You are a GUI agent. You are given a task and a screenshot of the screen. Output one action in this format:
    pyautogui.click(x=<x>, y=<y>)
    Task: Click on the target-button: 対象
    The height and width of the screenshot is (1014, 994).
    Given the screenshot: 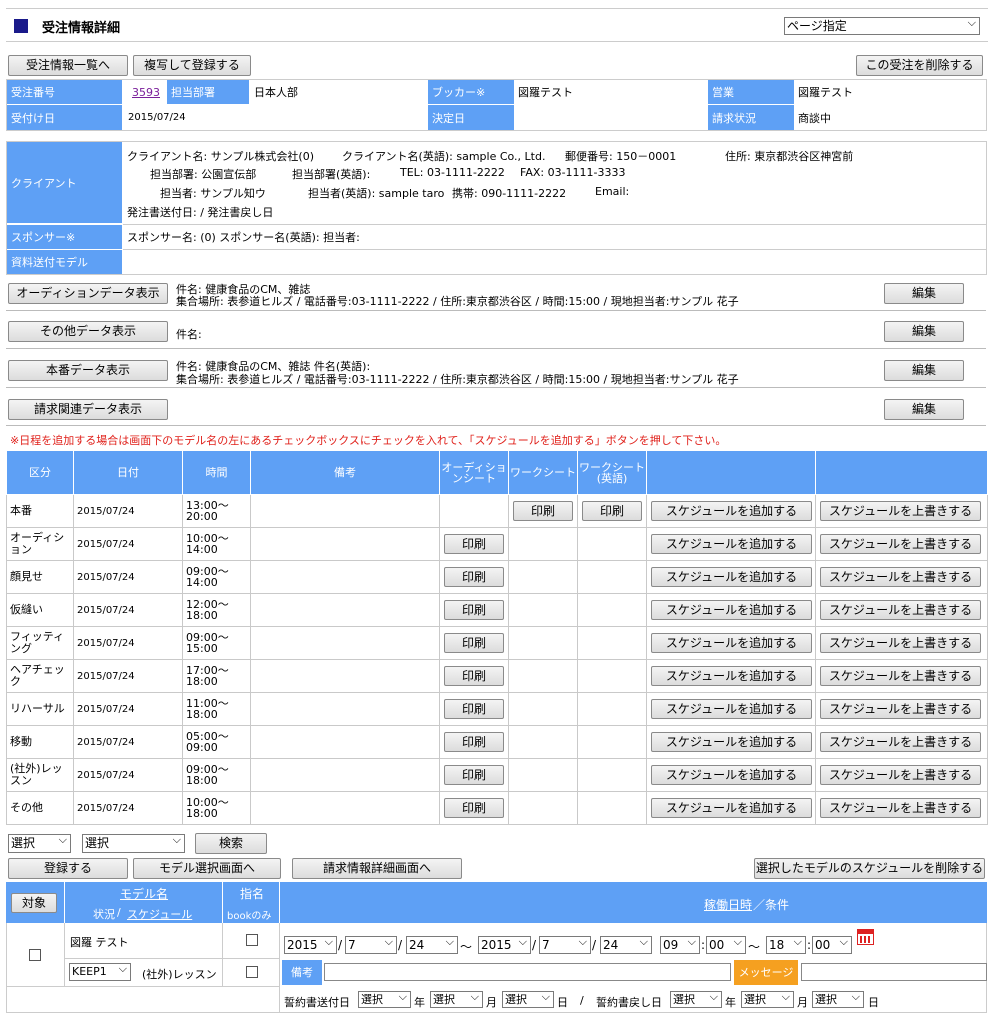 What is the action you would take?
    pyautogui.click(x=34, y=903)
    